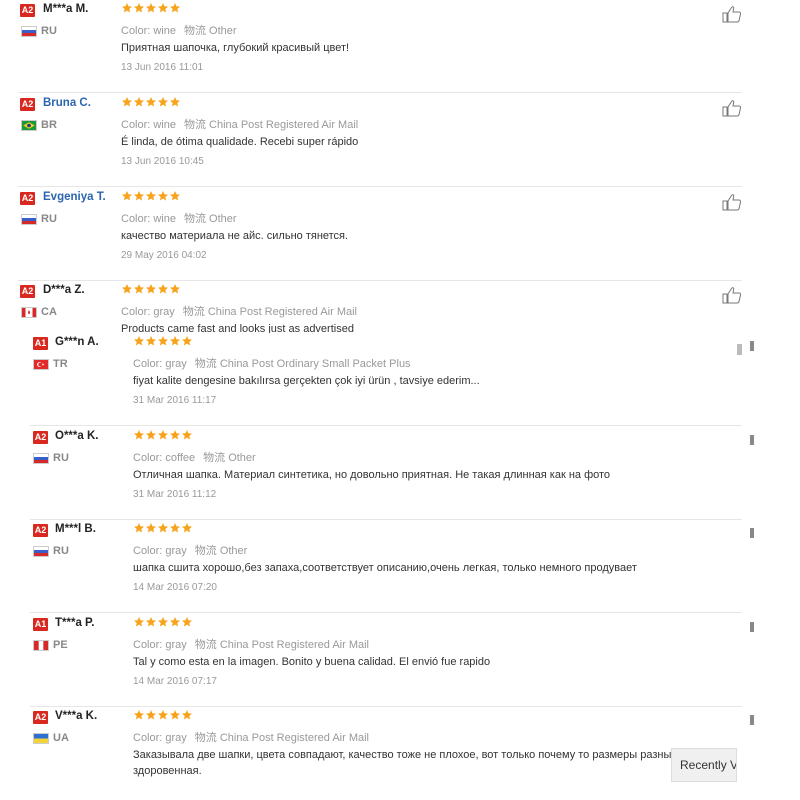 Image resolution: width=800 pixels, height=800 pixels. I want to click on reviewer-name: V***a K., so click(76, 716).